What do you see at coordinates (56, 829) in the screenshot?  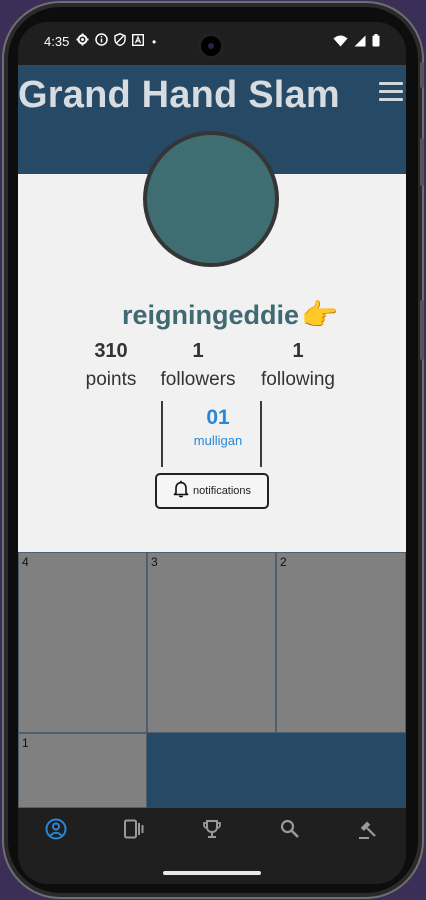 I see `profile-icon` at bounding box center [56, 829].